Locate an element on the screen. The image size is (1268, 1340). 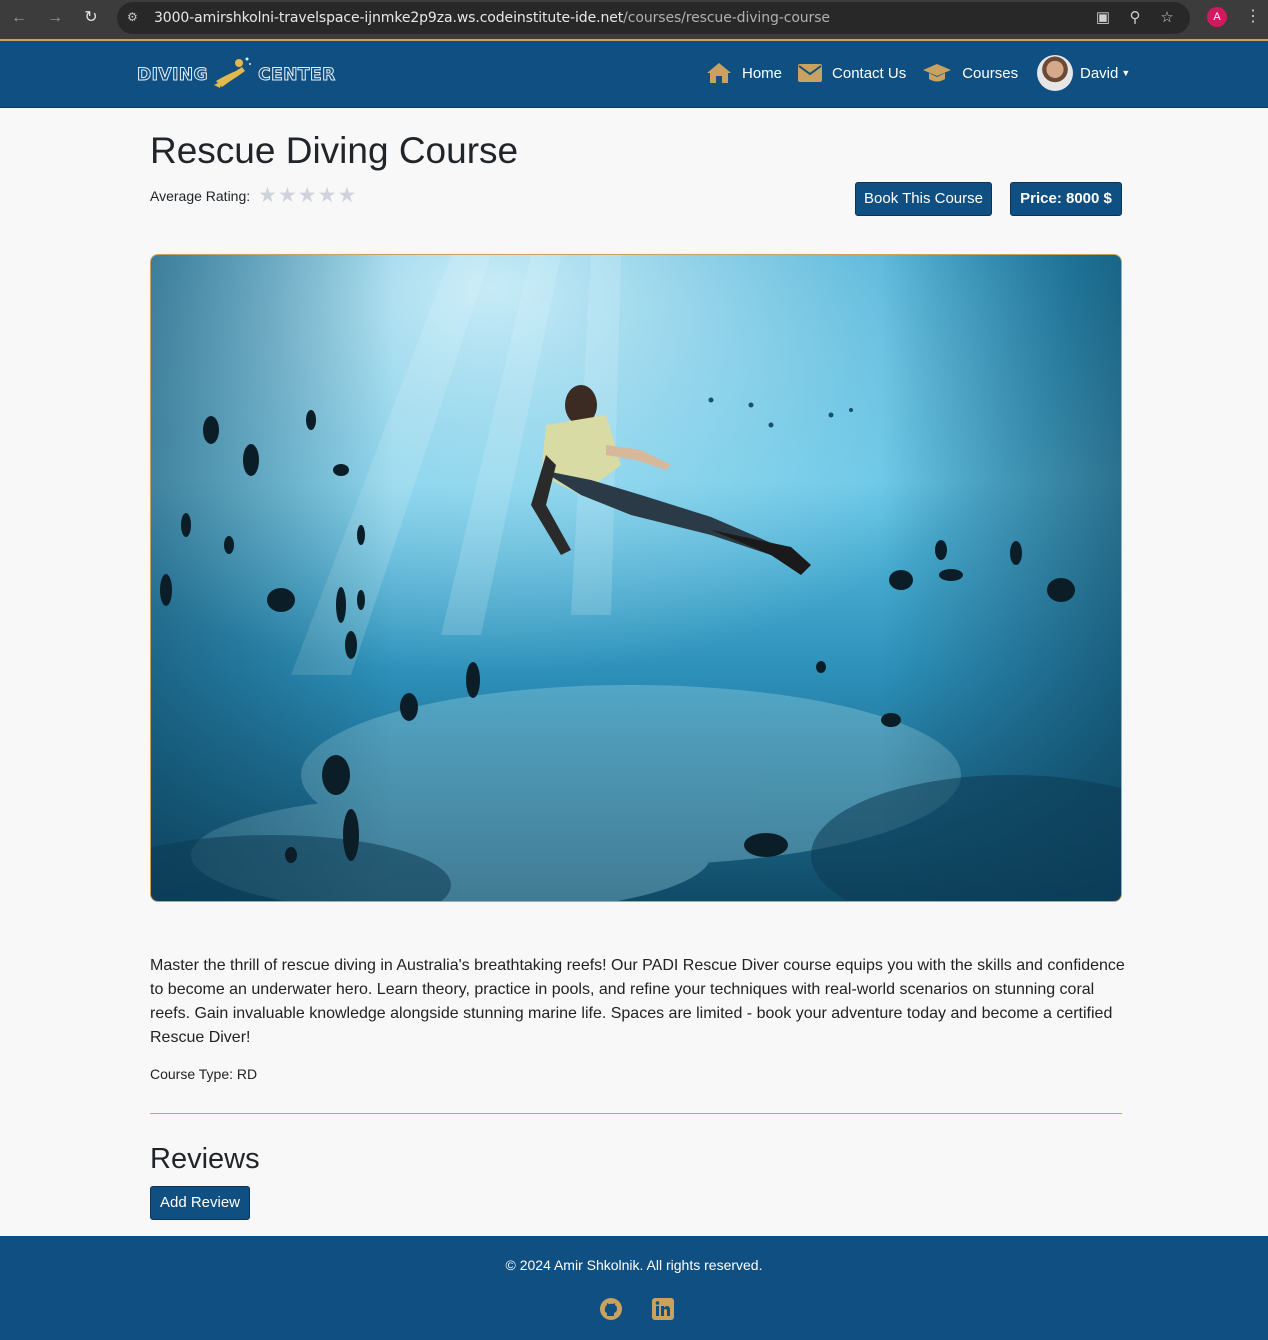
site-settings-icon: ⚙ is located at coordinates (134, 17).